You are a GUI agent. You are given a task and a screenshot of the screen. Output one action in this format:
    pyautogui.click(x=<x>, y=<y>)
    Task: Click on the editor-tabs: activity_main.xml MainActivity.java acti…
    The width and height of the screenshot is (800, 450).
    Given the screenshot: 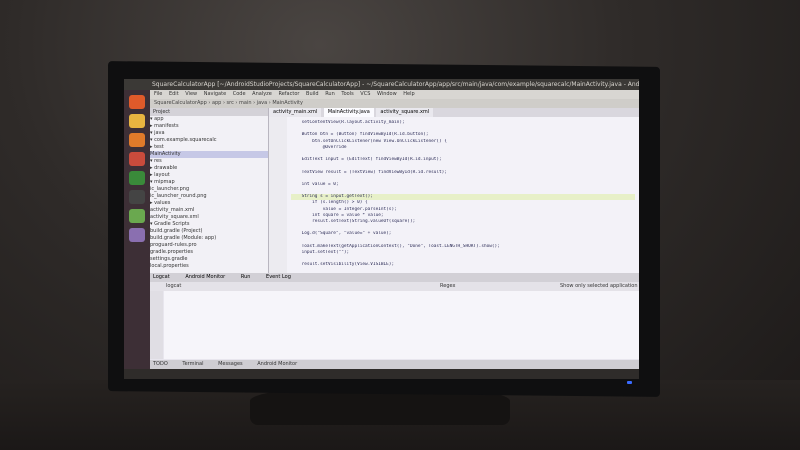 What is the action you would take?
    pyautogui.click(x=454, y=112)
    